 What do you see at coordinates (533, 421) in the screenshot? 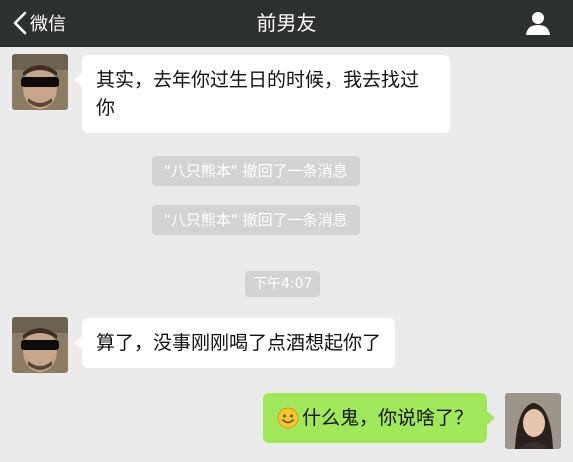
I see `my-avatar` at bounding box center [533, 421].